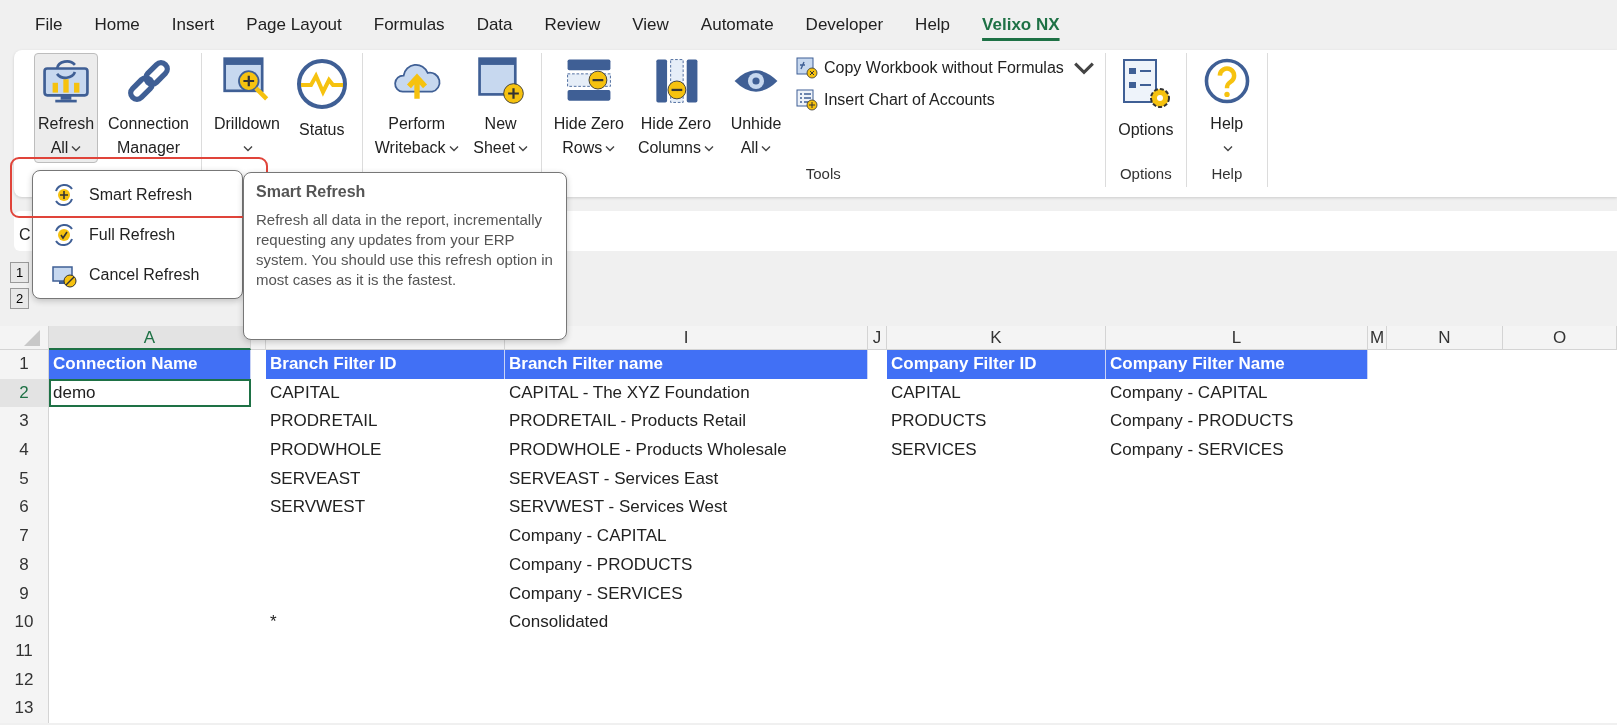 This screenshot has width=1617, height=725. Describe the element at coordinates (588, 108) in the screenshot. I see `ribbon-button: Hide Zero Rows` at that location.